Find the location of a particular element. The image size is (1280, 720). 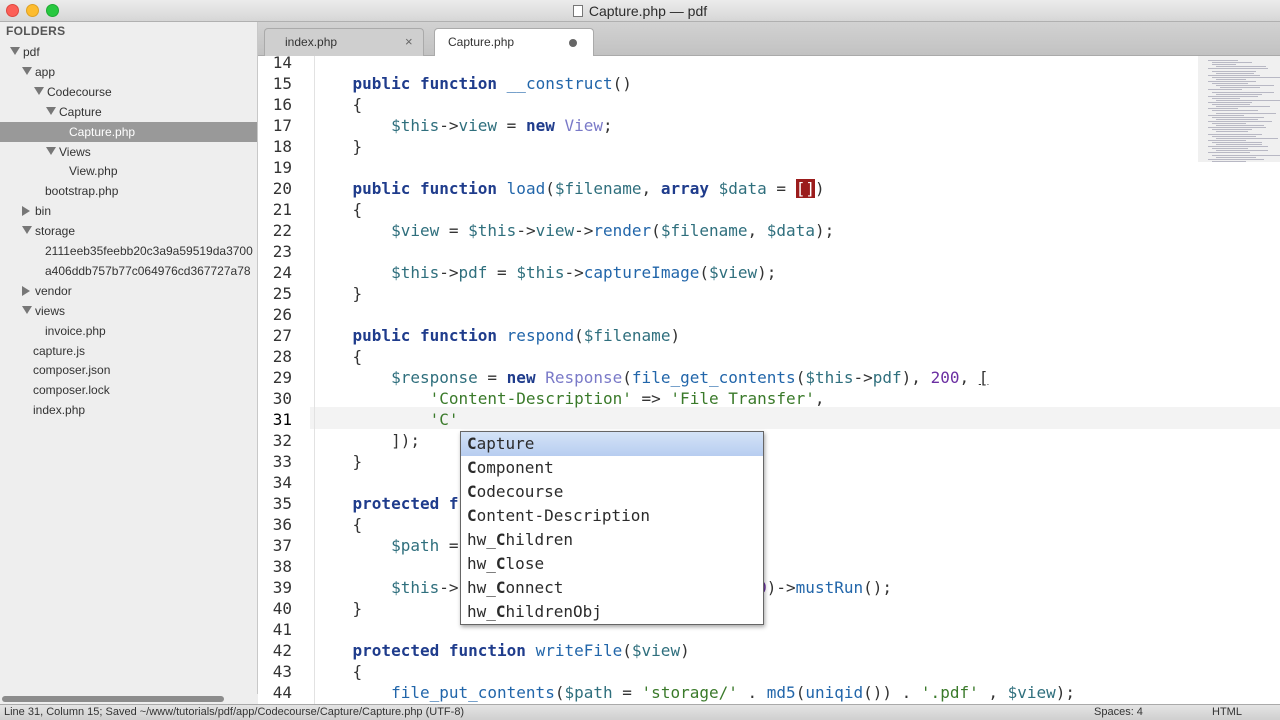

code-line: $this->view = new View; is located at coordinates (463, 125).